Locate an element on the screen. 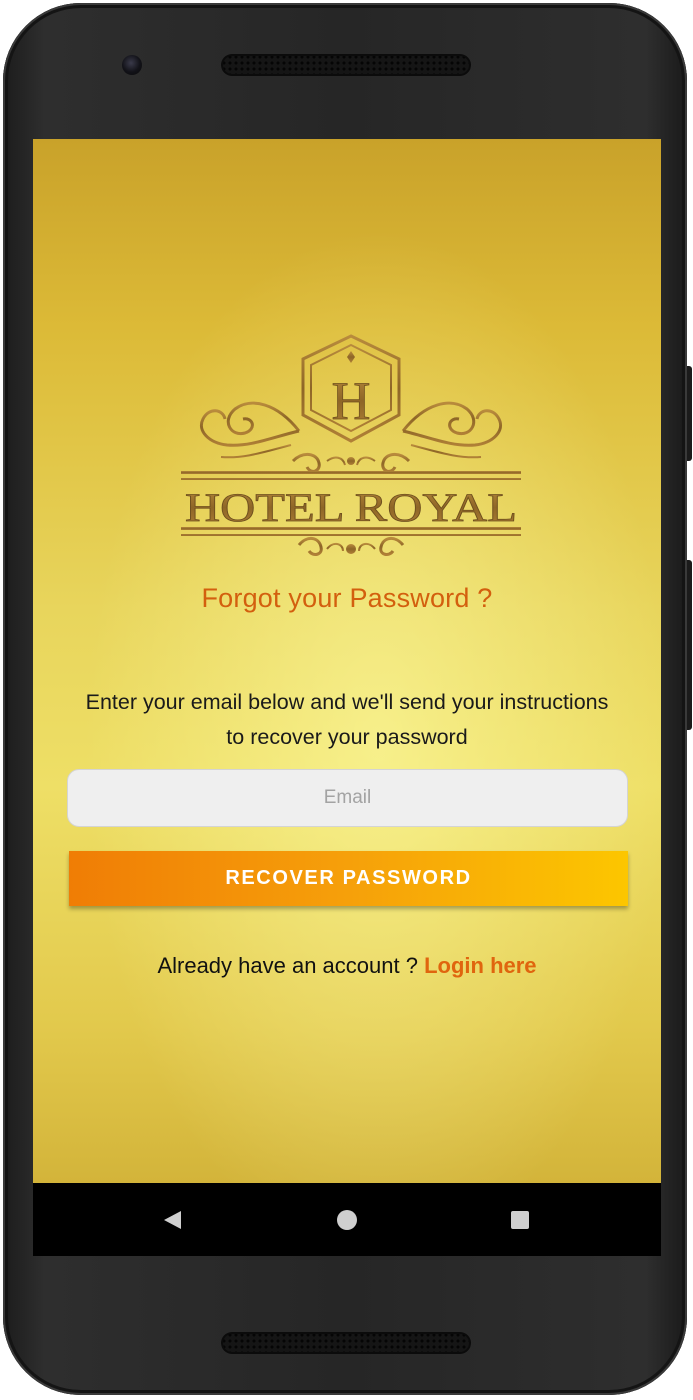  recover-password-button: RECOVER PASSWORD is located at coordinates (348, 878).